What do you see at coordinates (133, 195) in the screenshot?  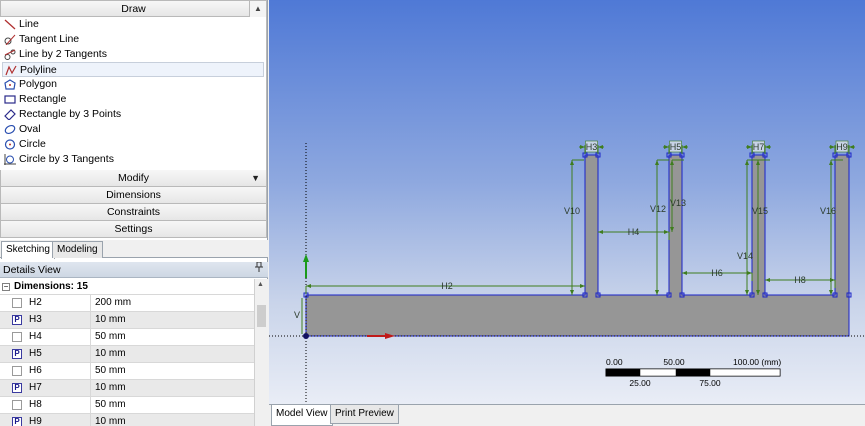 I see `dimensions-section-header: Dimensions` at bounding box center [133, 195].